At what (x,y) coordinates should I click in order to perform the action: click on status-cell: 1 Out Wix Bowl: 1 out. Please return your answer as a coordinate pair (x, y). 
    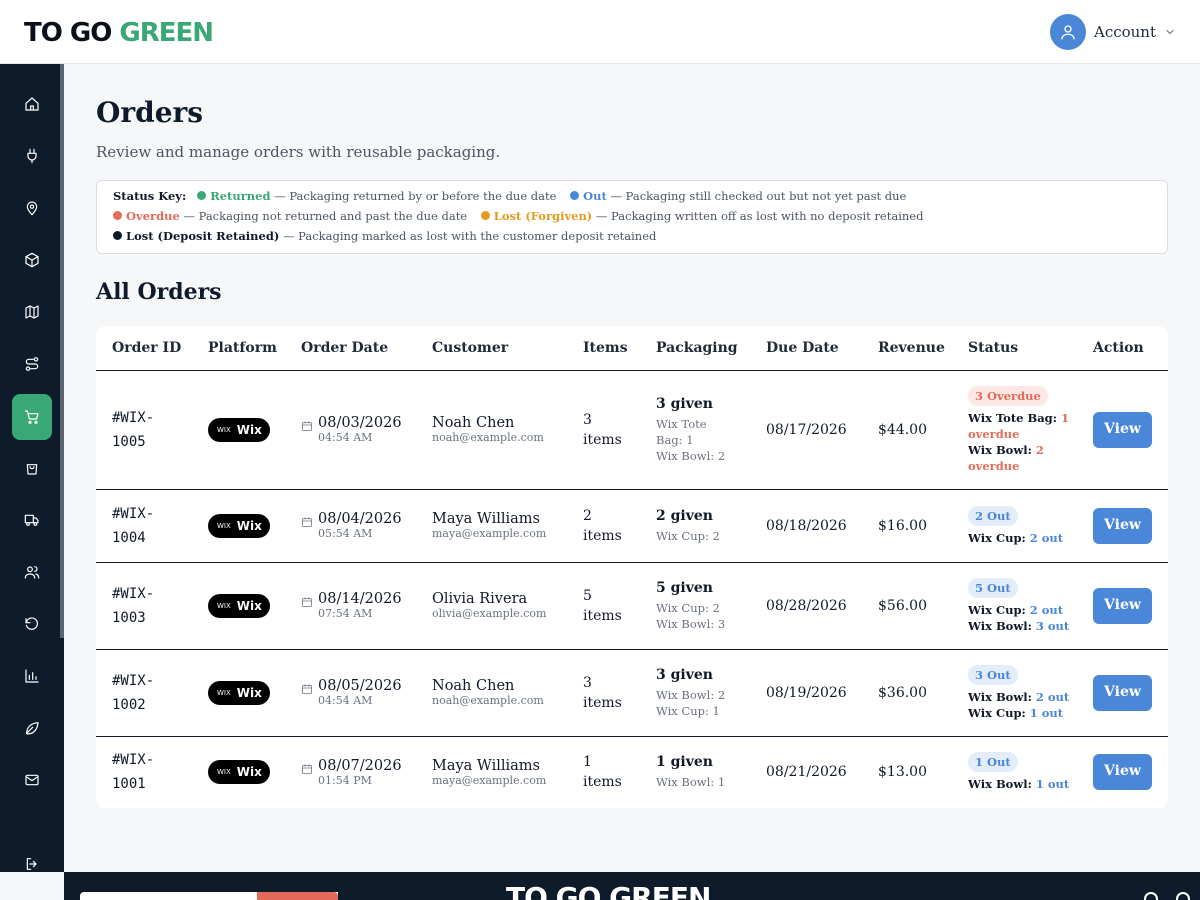
    Looking at the image, I should click on (1014, 772).